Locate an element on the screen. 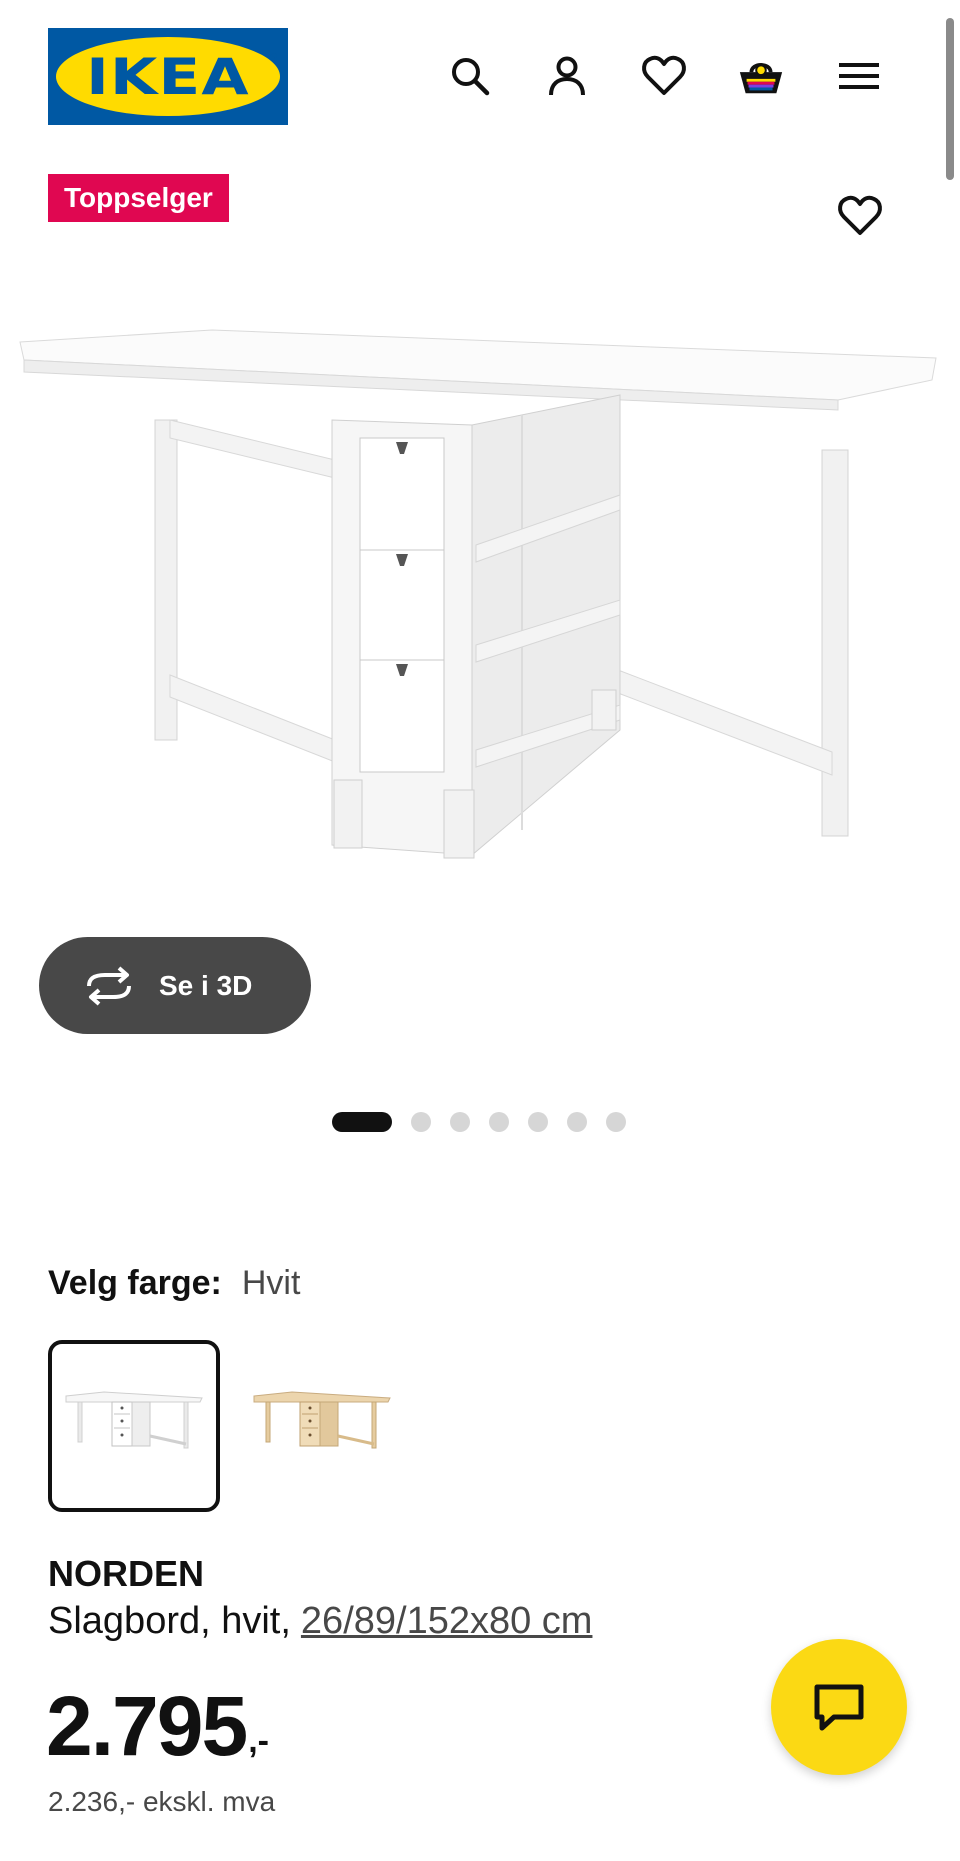  ikea-logo: IKEA ® is located at coordinates (168, 76).